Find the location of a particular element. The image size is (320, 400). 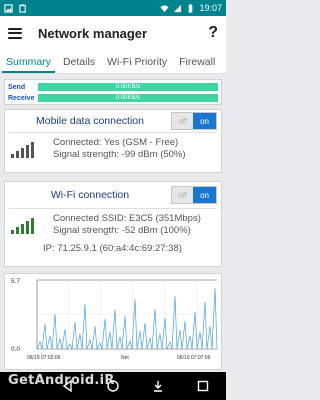

help-icon: ? is located at coordinates (213, 33).